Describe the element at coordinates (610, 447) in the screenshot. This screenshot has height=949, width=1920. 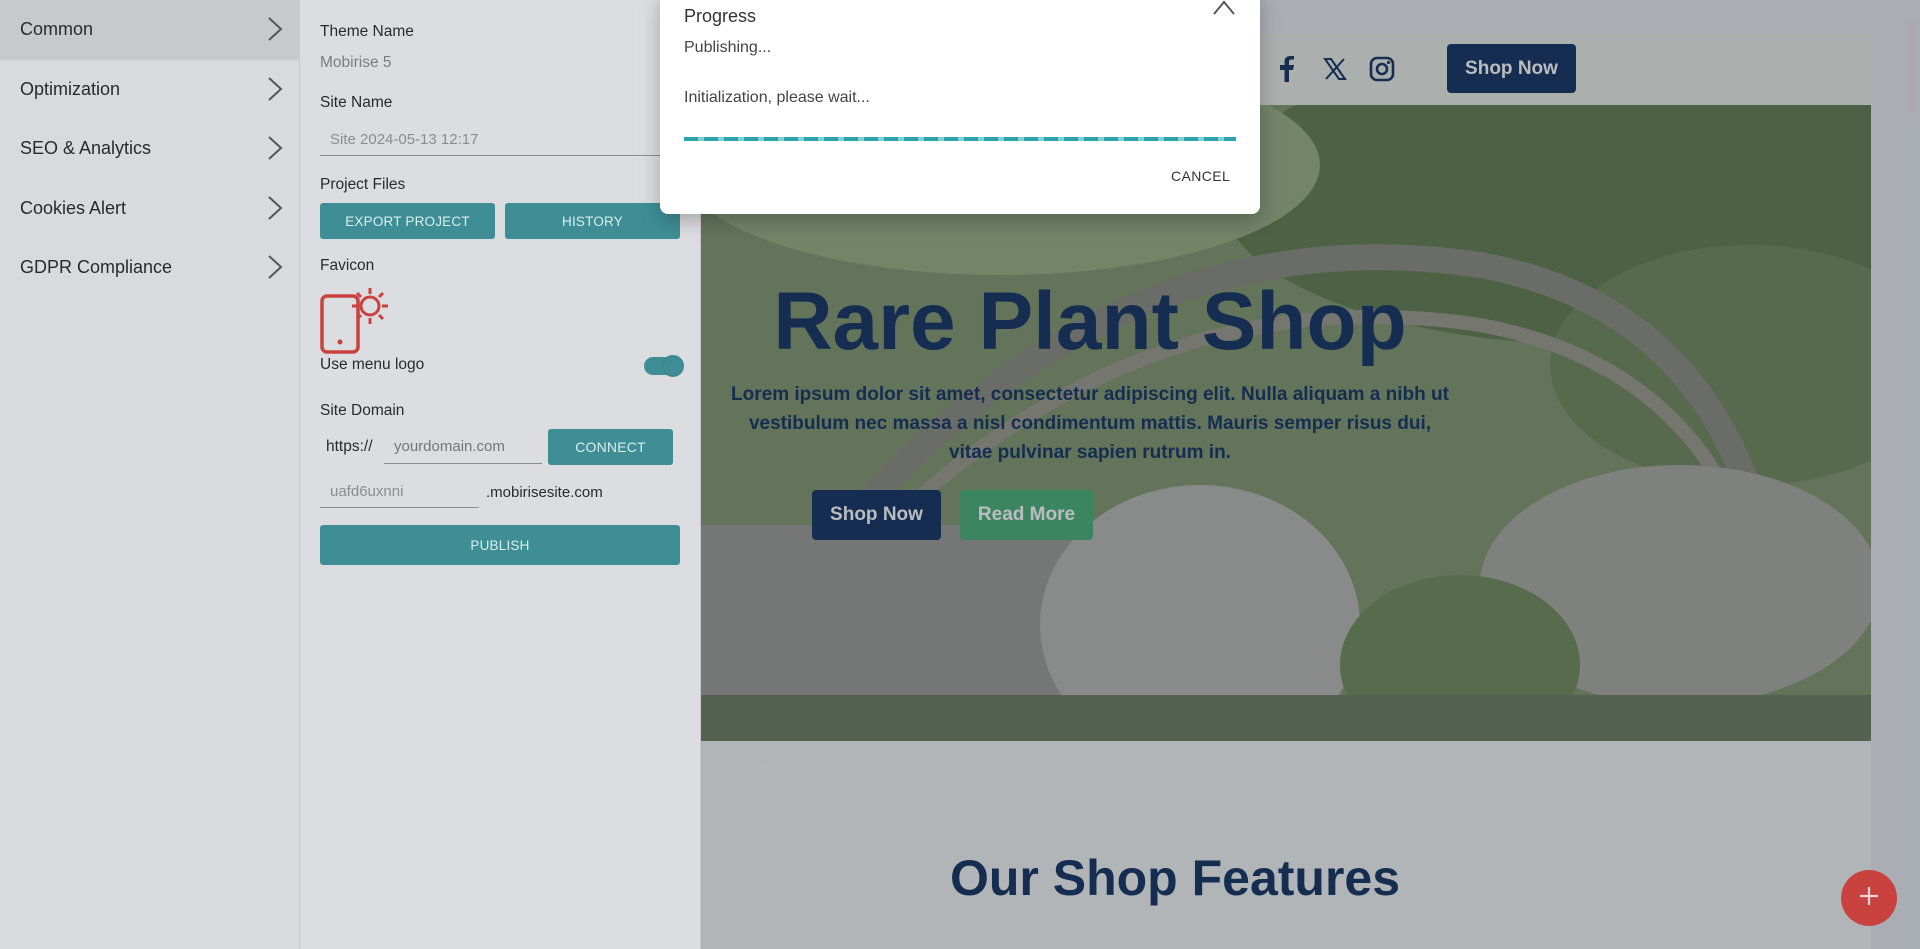
I see `connect-button: CONNECT` at that location.